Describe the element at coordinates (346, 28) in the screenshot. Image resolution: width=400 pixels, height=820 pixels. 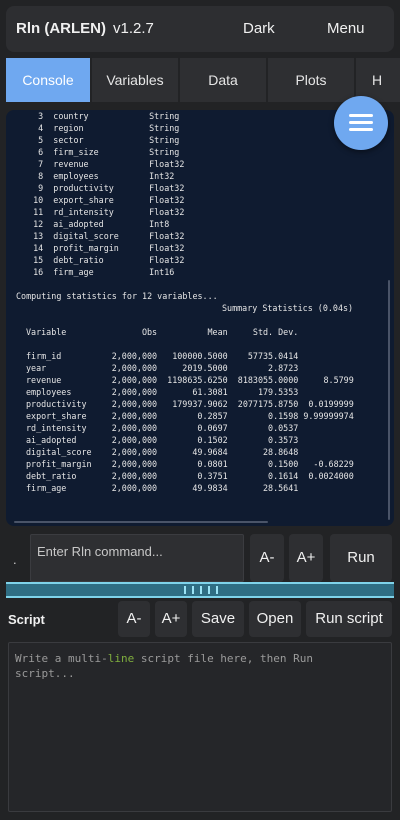
I see `menu-button: Menu` at that location.